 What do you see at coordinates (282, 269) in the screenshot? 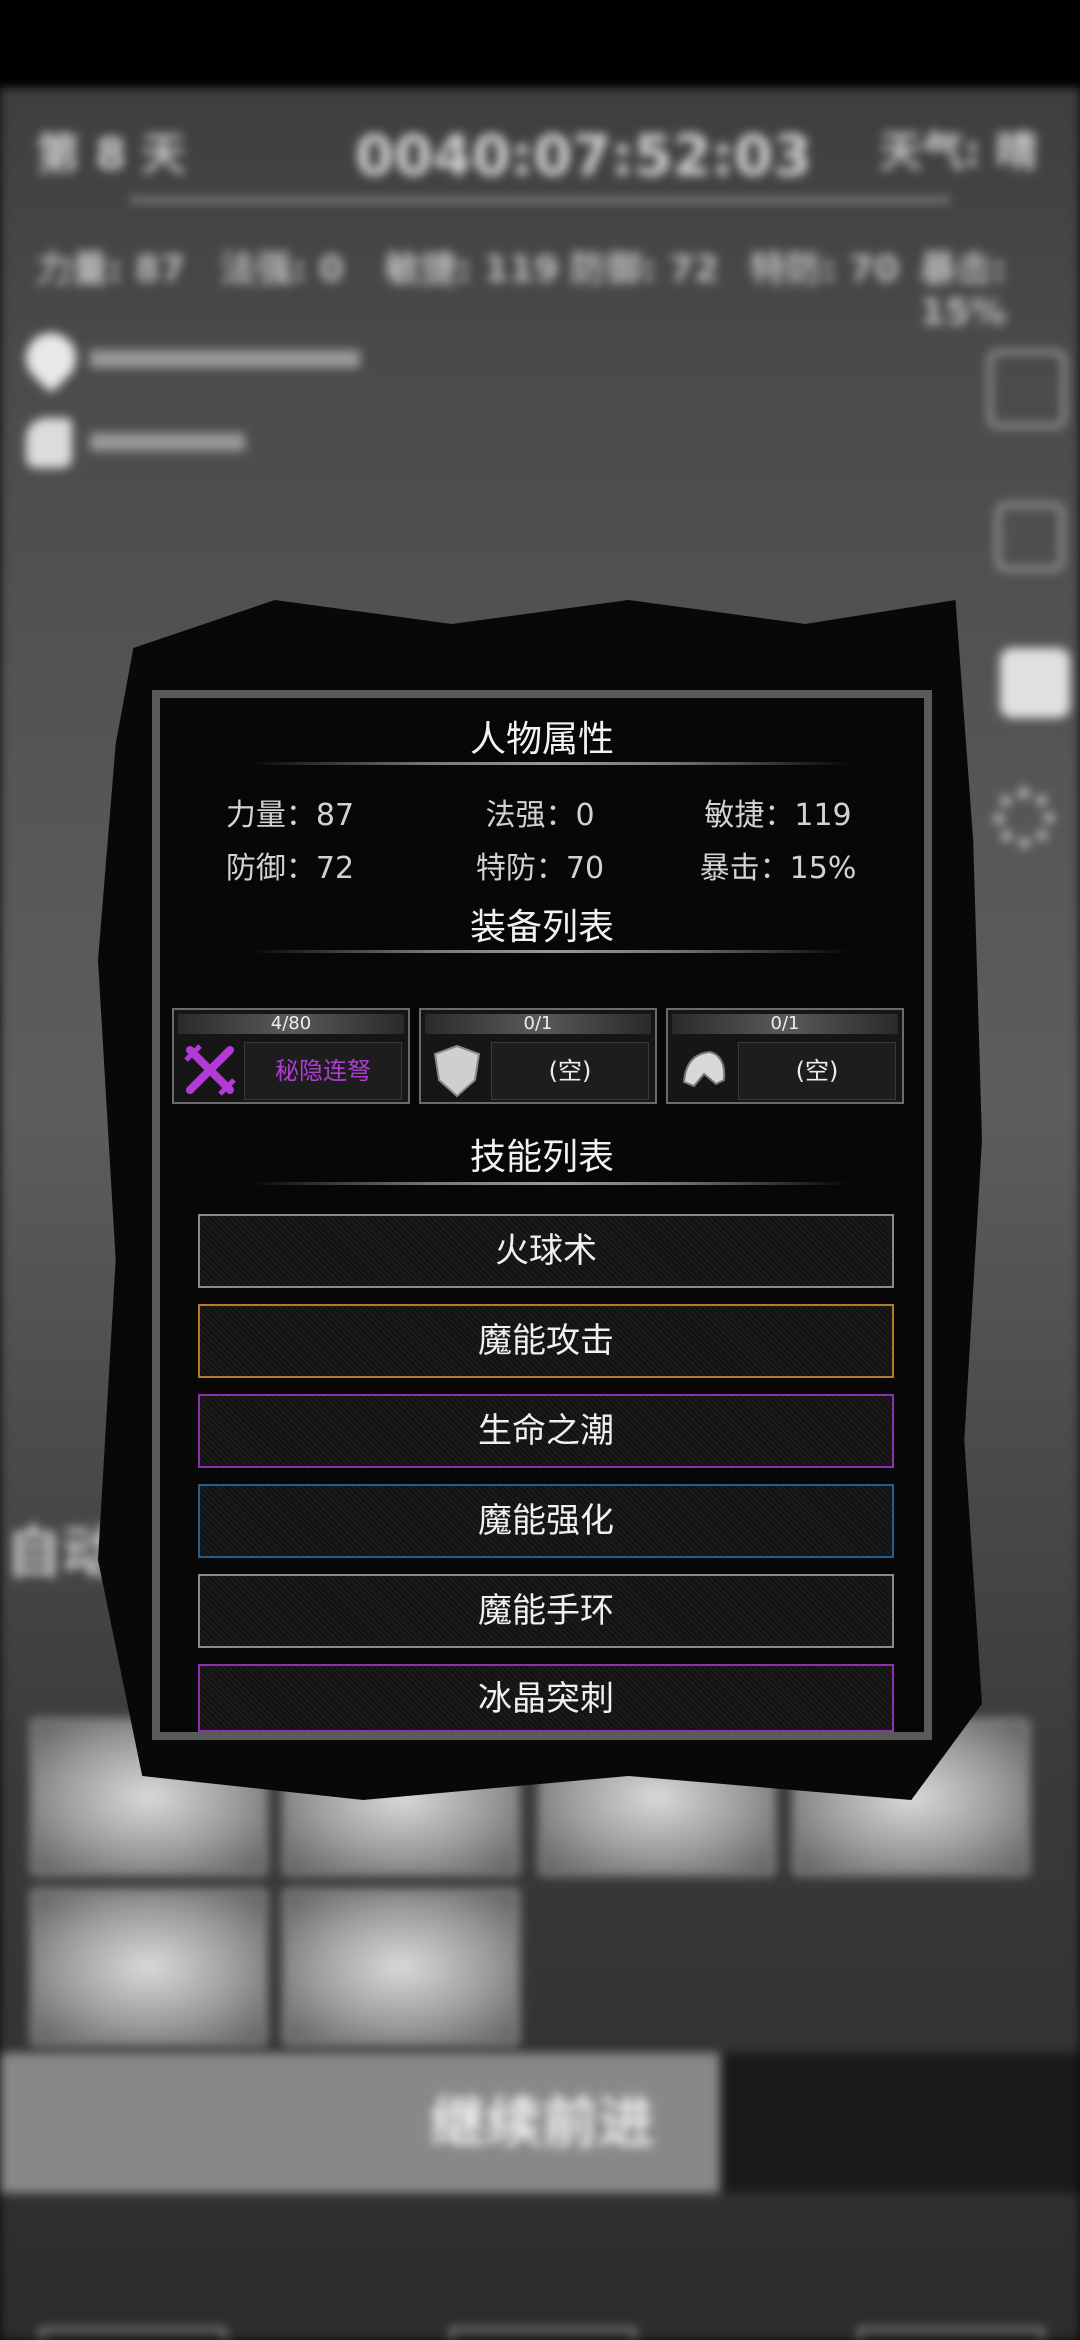
I see `bg-stat: 法强: 0` at bounding box center [282, 269].